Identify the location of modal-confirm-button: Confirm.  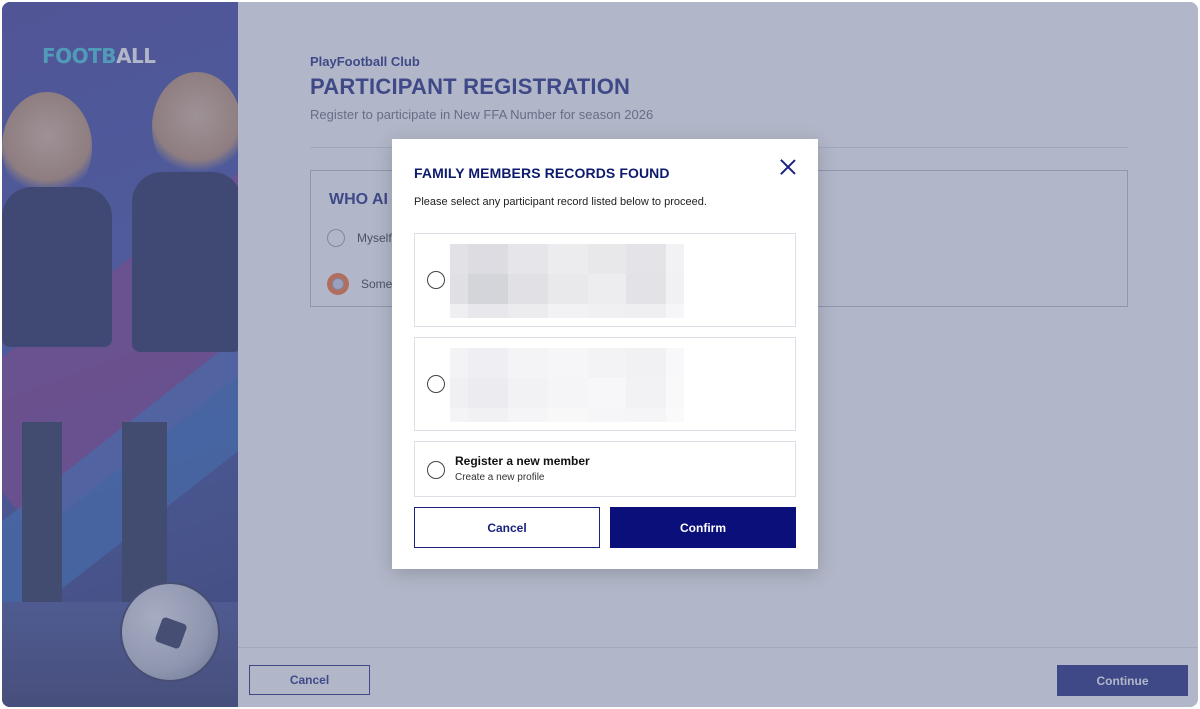
(703, 527).